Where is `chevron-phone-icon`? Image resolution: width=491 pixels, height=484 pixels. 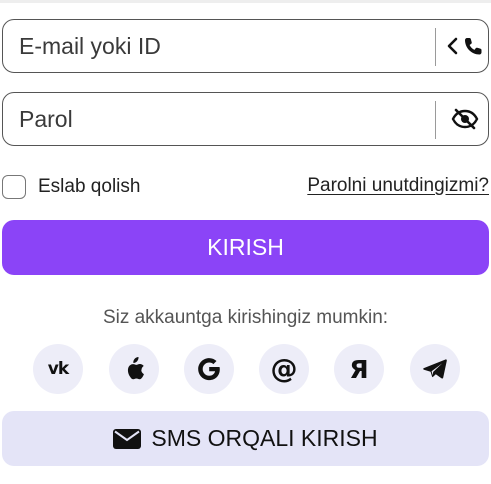
chevron-phone-icon is located at coordinates (464, 46).